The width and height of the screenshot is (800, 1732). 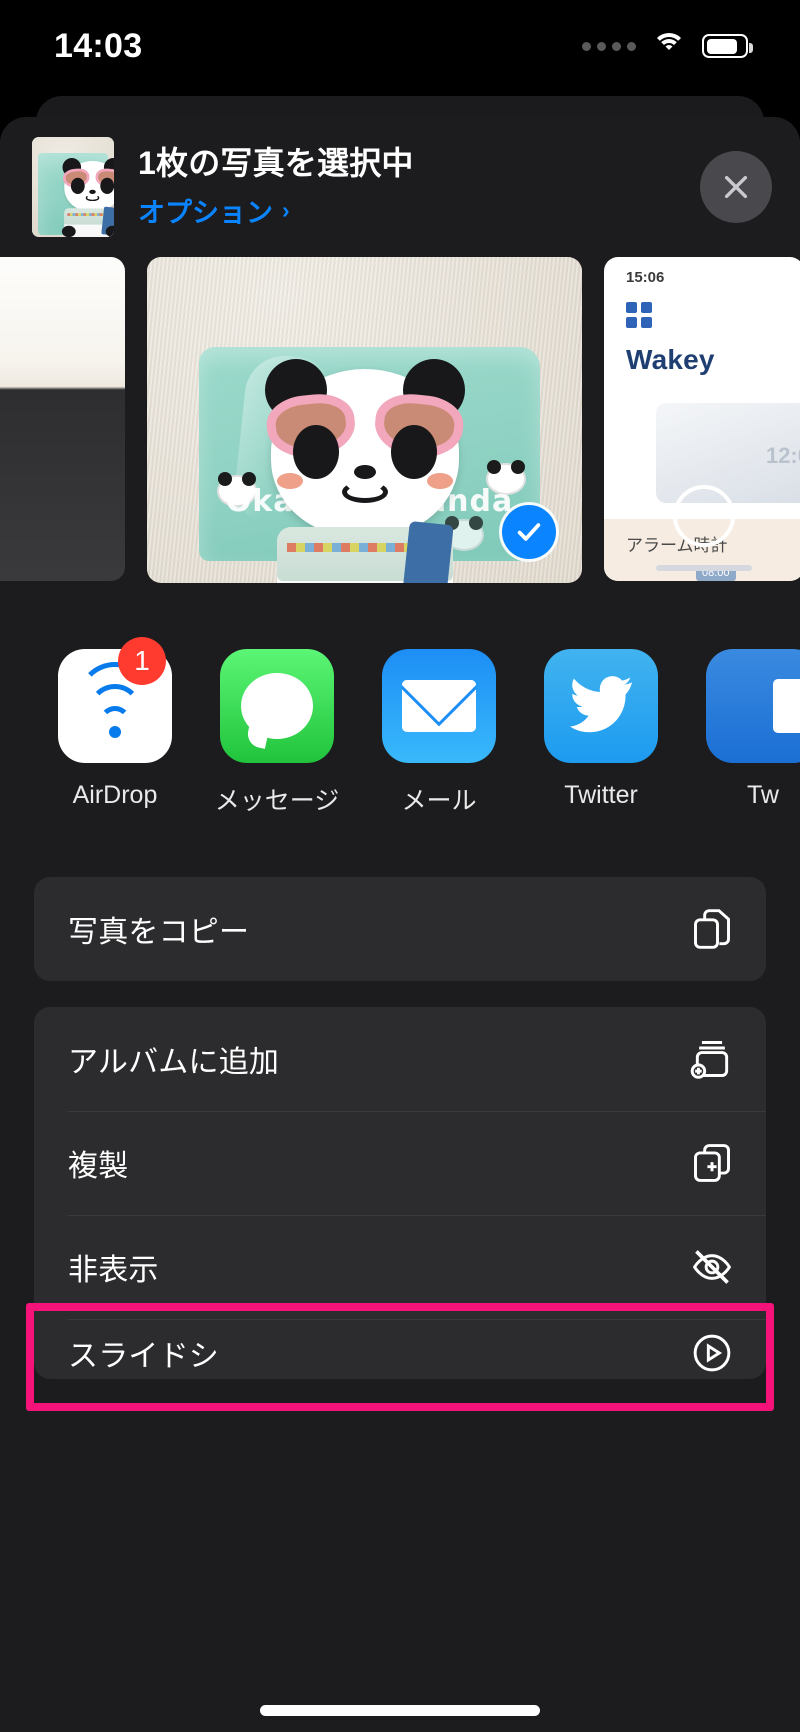 What do you see at coordinates (205, 213) in the screenshot?
I see `options-link-label: オプション` at bounding box center [205, 213].